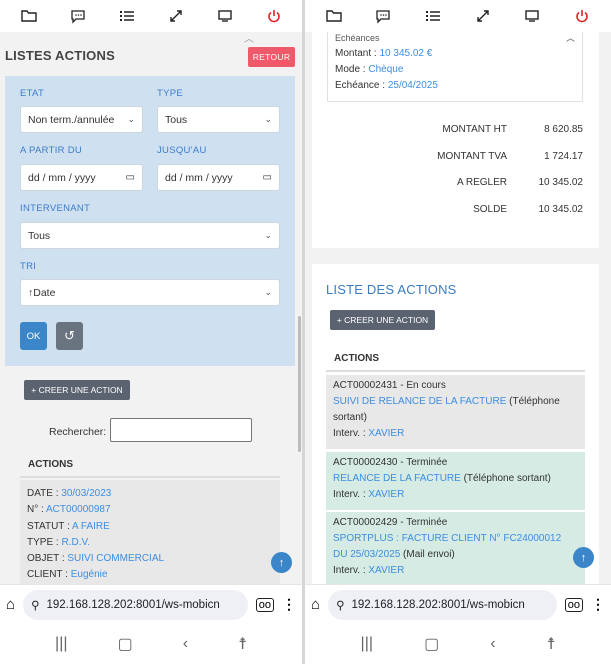 The height and width of the screenshot is (664, 611). I want to click on tri-select: ↑Date ⌄, so click(150, 292).